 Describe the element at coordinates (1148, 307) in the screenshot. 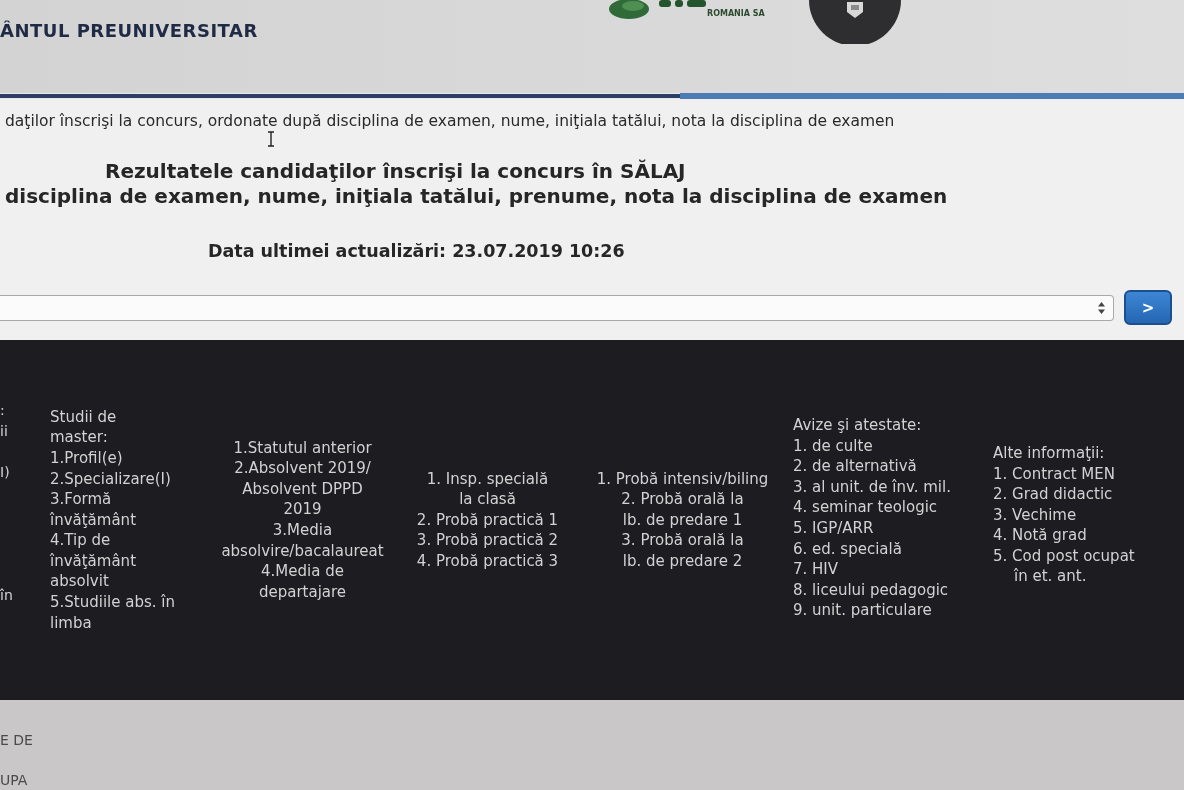

I see `go-button: >` at that location.